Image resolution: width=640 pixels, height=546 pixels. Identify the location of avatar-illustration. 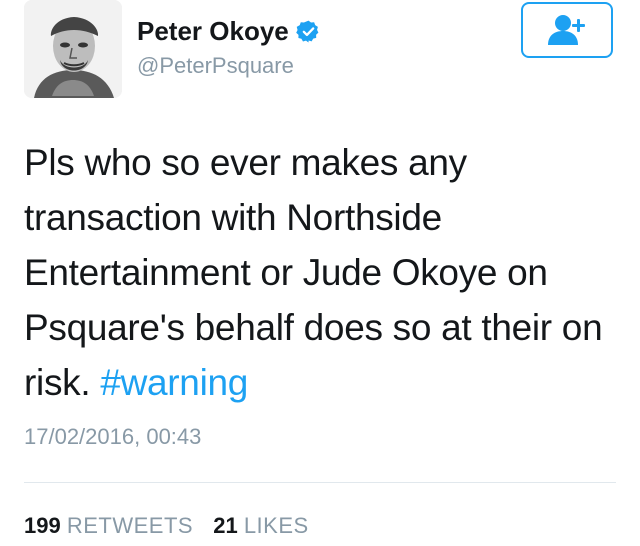
(73, 49).